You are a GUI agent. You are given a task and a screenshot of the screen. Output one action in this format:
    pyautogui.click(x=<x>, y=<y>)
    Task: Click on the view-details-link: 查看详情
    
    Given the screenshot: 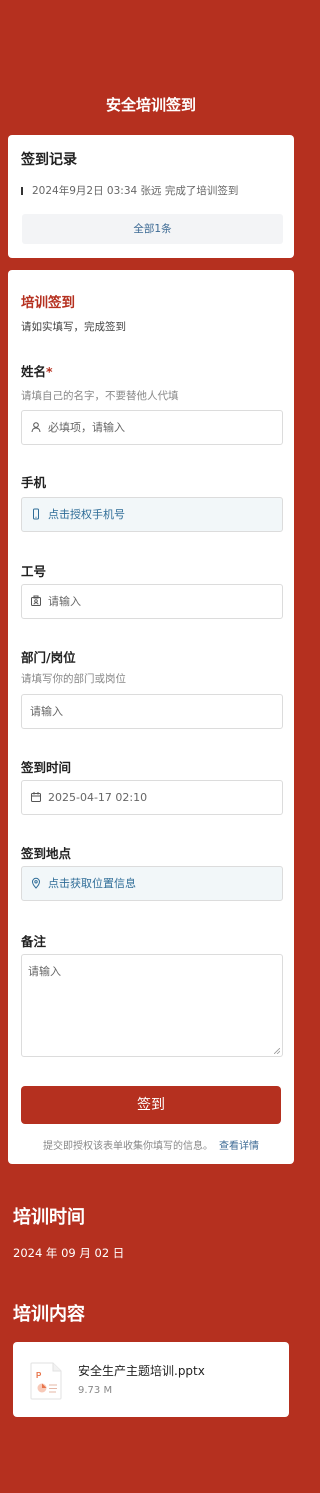 What is the action you would take?
    pyautogui.click(x=239, y=1146)
    